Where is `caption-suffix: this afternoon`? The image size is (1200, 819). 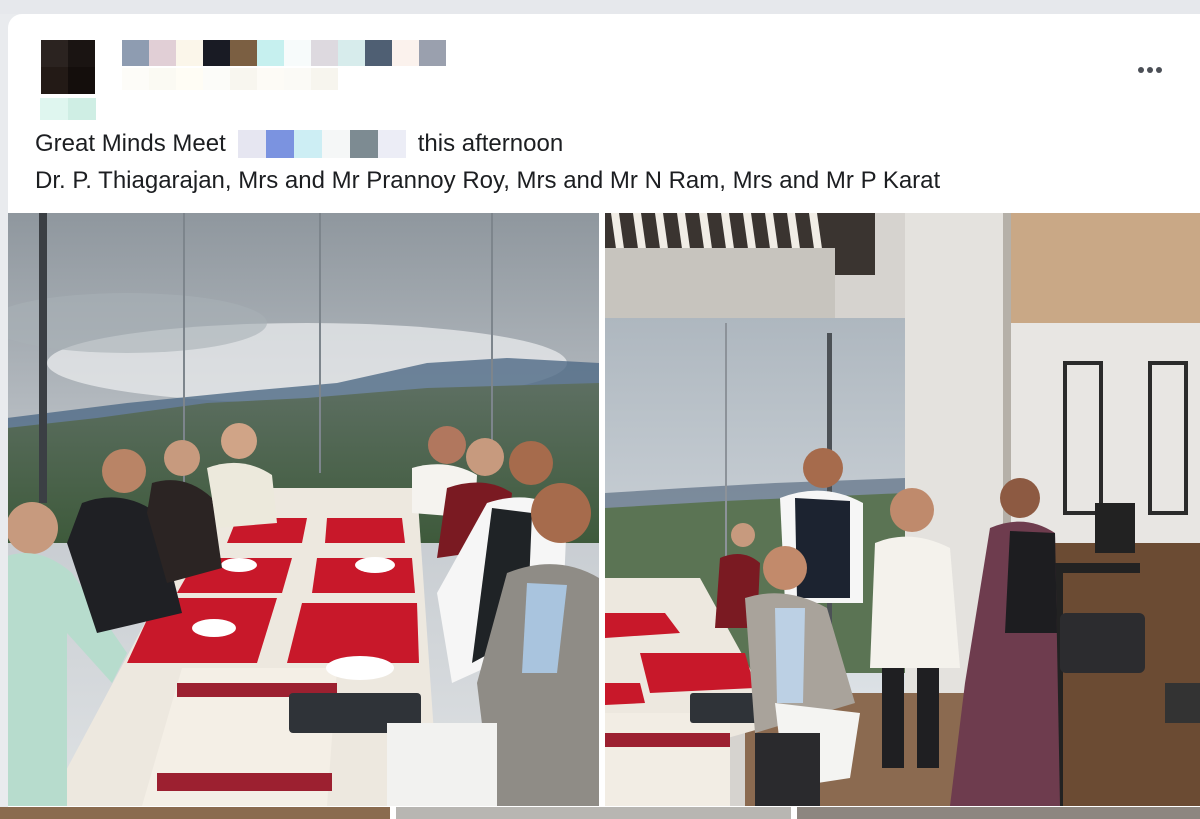
caption-suffix: this afternoon is located at coordinates (490, 143).